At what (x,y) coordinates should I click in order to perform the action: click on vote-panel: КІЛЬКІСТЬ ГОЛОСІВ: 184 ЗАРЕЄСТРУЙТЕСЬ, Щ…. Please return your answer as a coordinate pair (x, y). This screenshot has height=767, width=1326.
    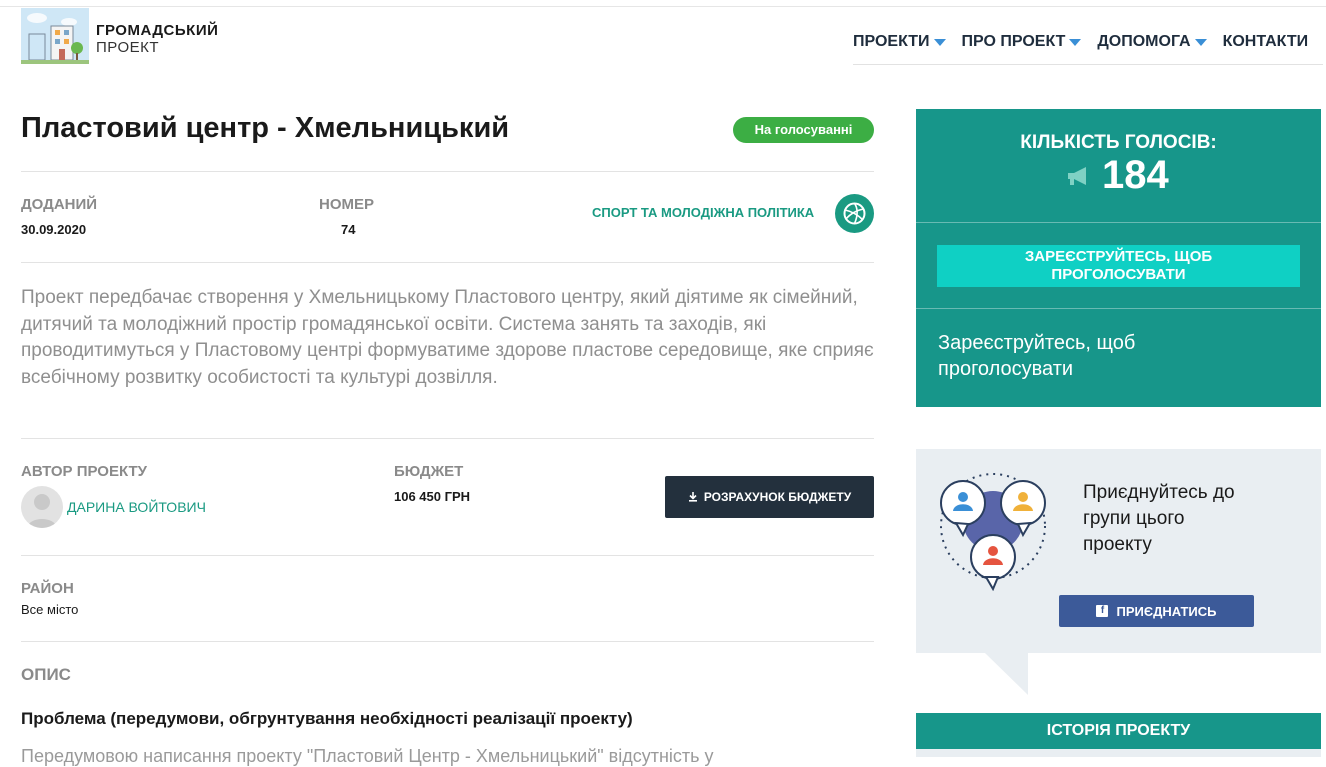
    Looking at the image, I should click on (1118, 258).